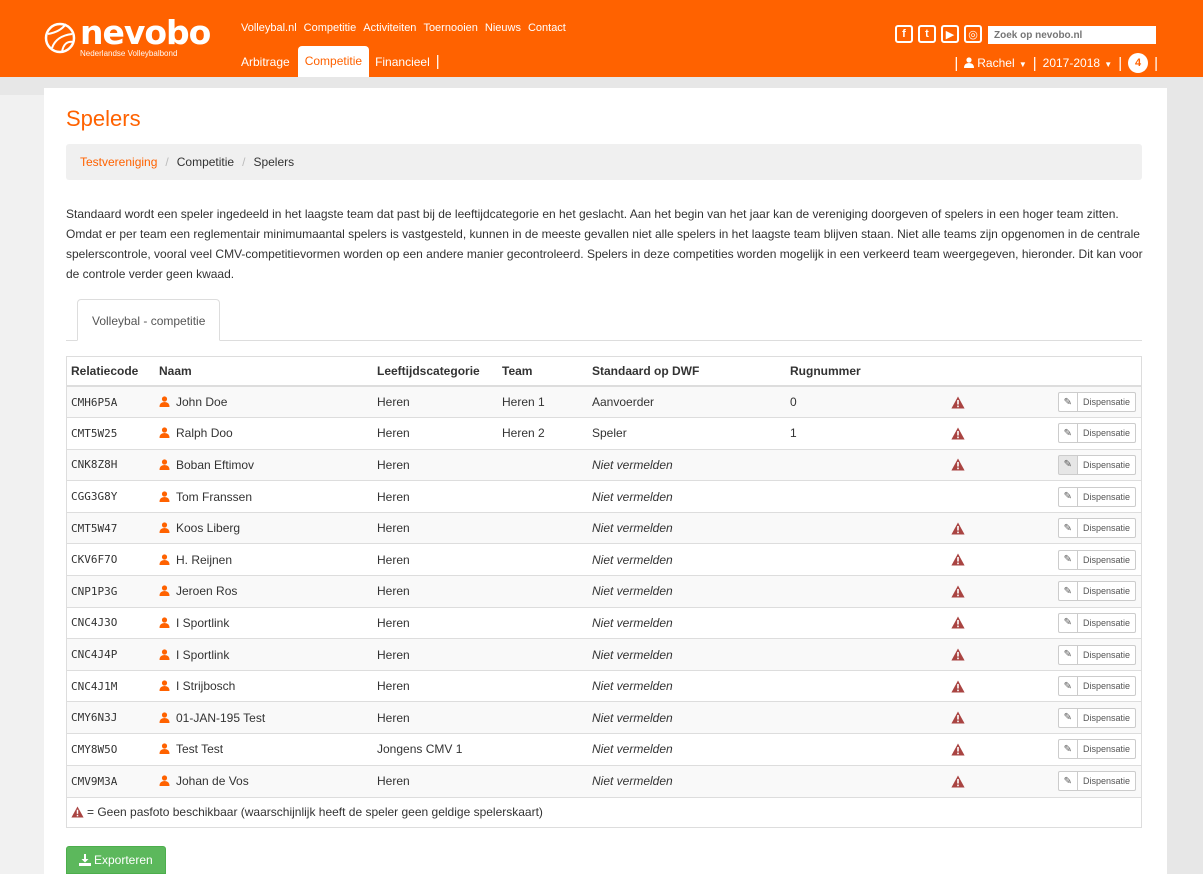 Image resolution: width=1203 pixels, height=874 pixels. I want to click on social-links: f t ▶ ◎, so click(938, 34).